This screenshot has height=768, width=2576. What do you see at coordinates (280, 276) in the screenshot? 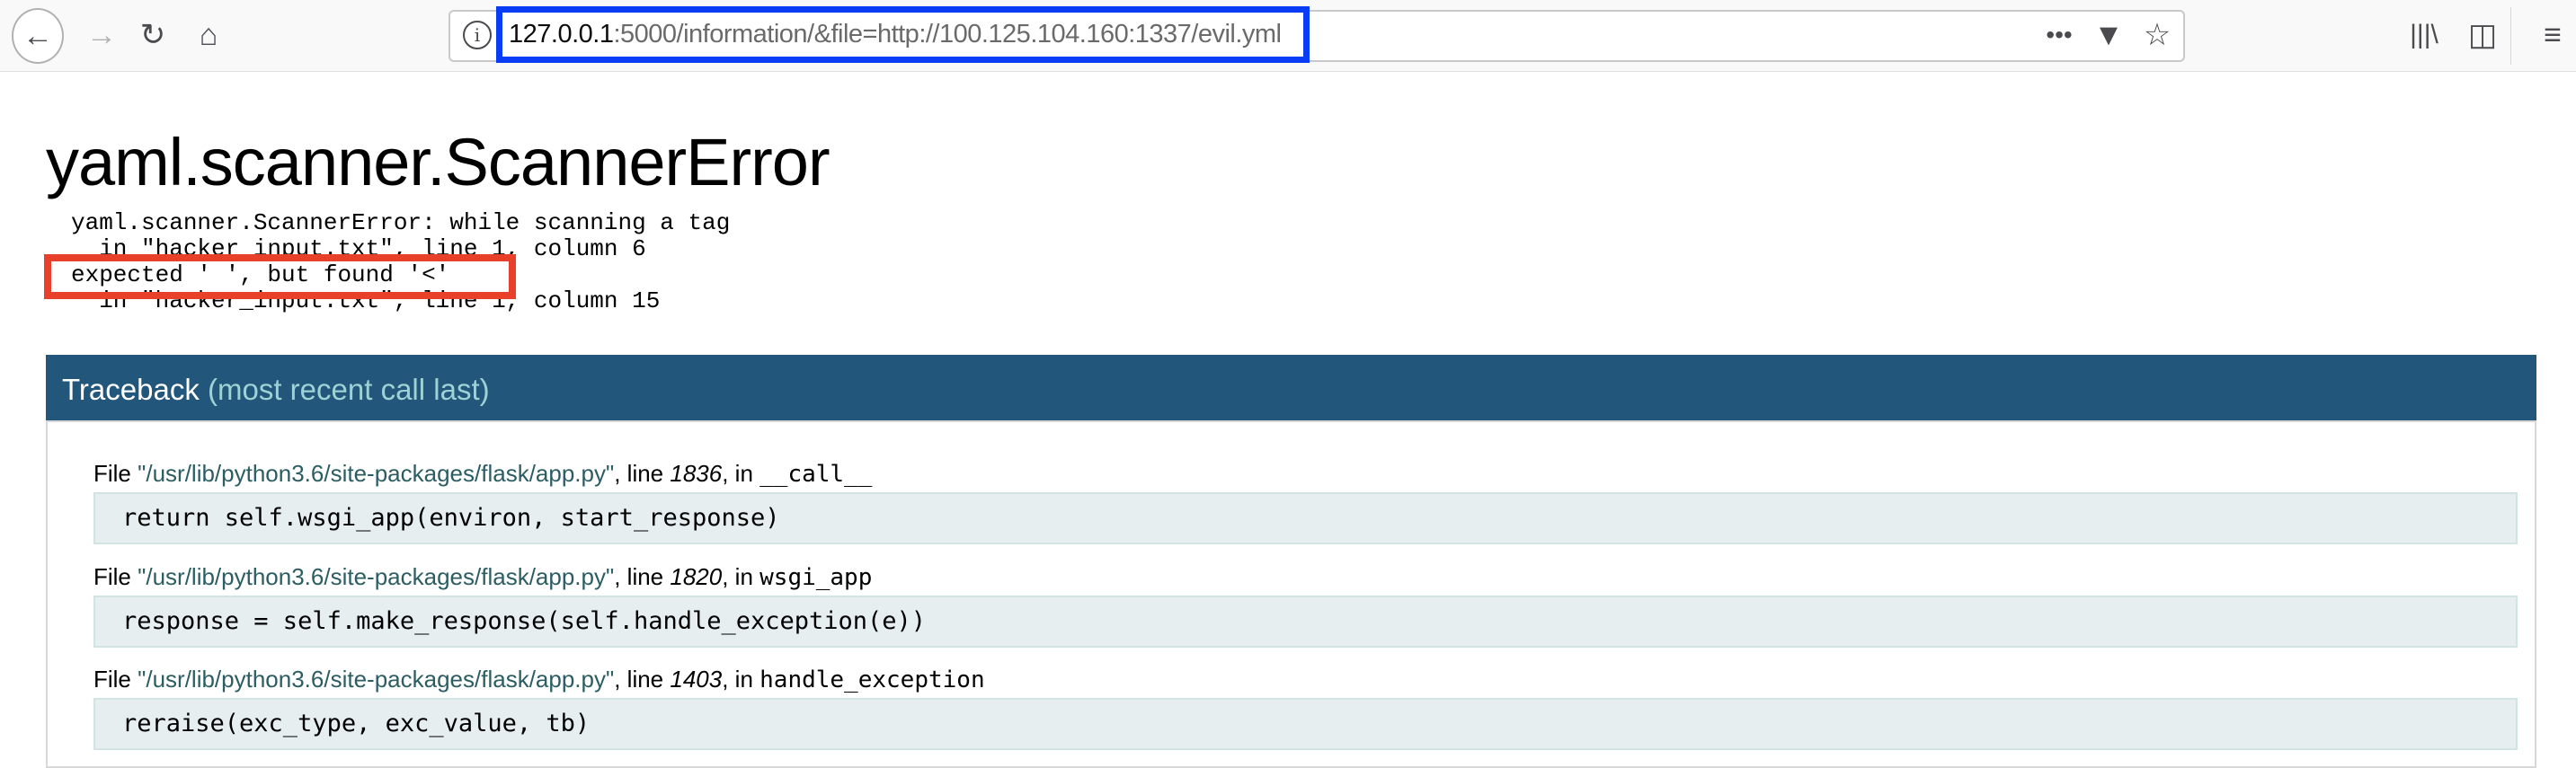
I see `error-annotation-box` at bounding box center [280, 276].